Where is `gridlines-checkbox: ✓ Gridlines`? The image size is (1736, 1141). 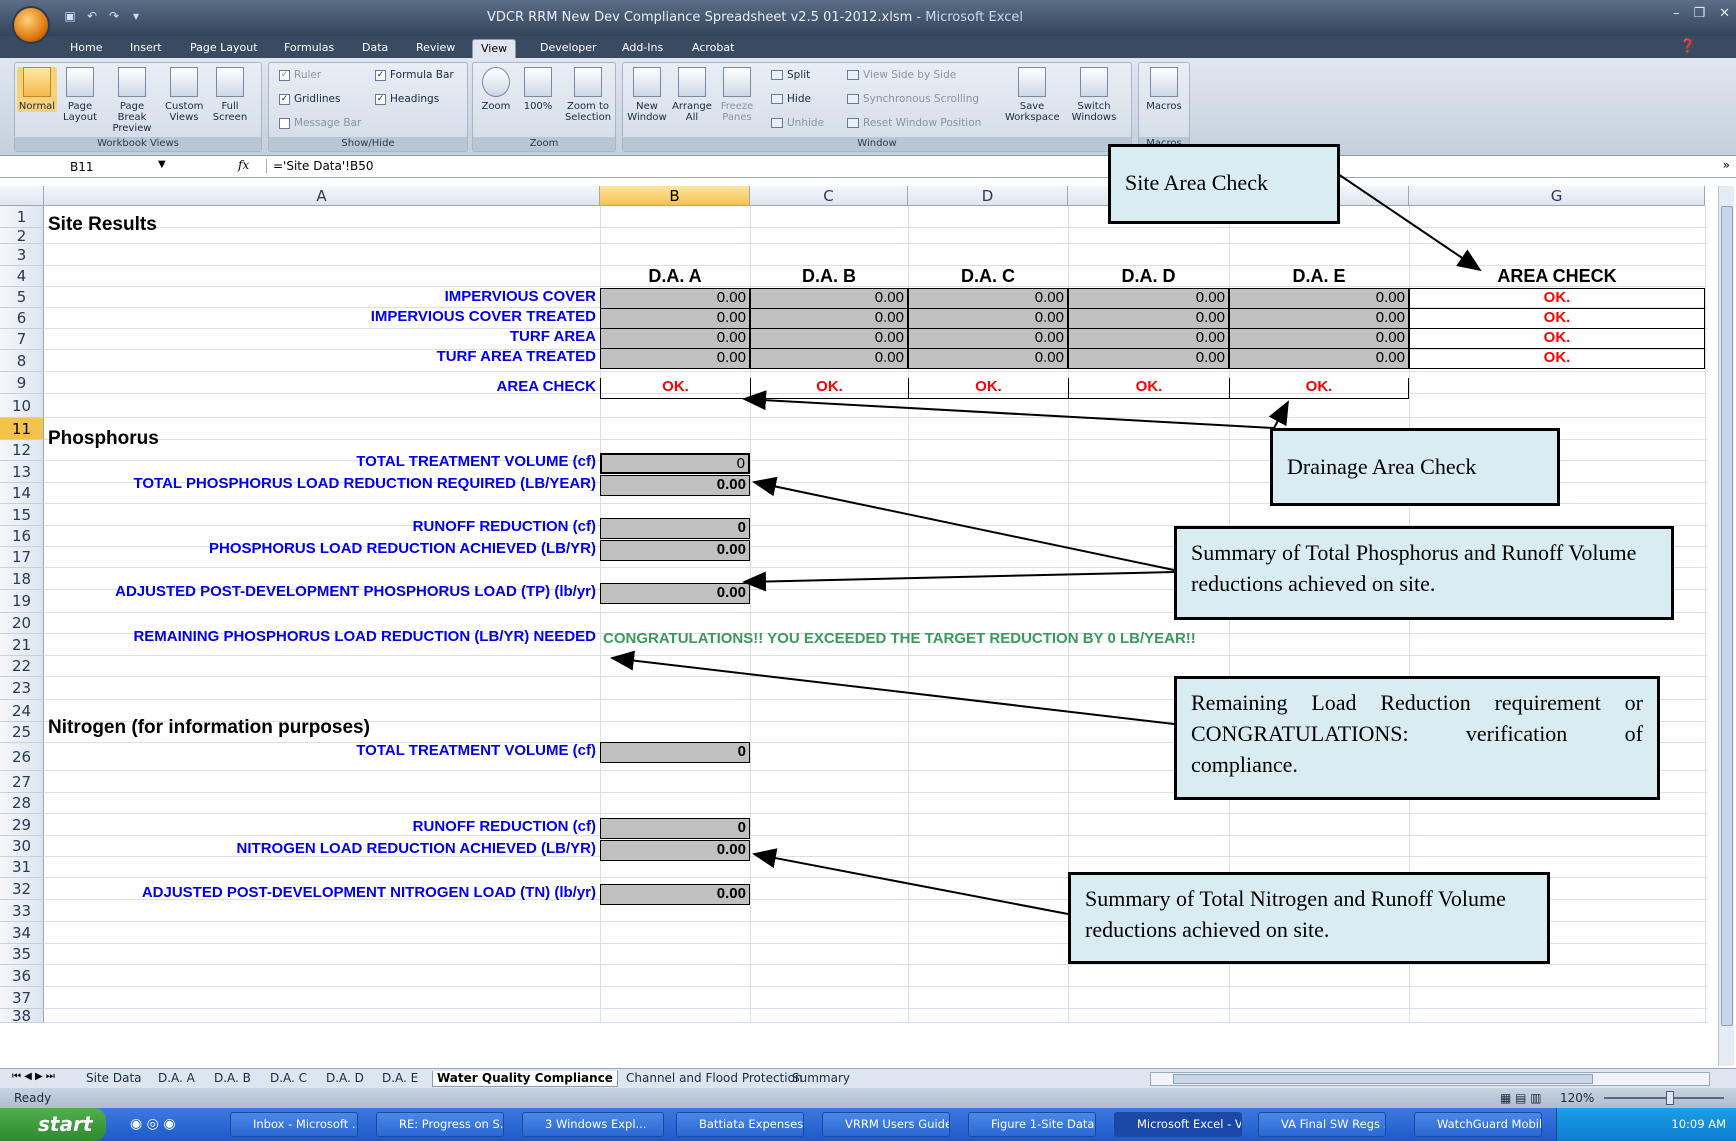
gridlines-checkbox: ✓ Gridlines is located at coordinates (309, 99).